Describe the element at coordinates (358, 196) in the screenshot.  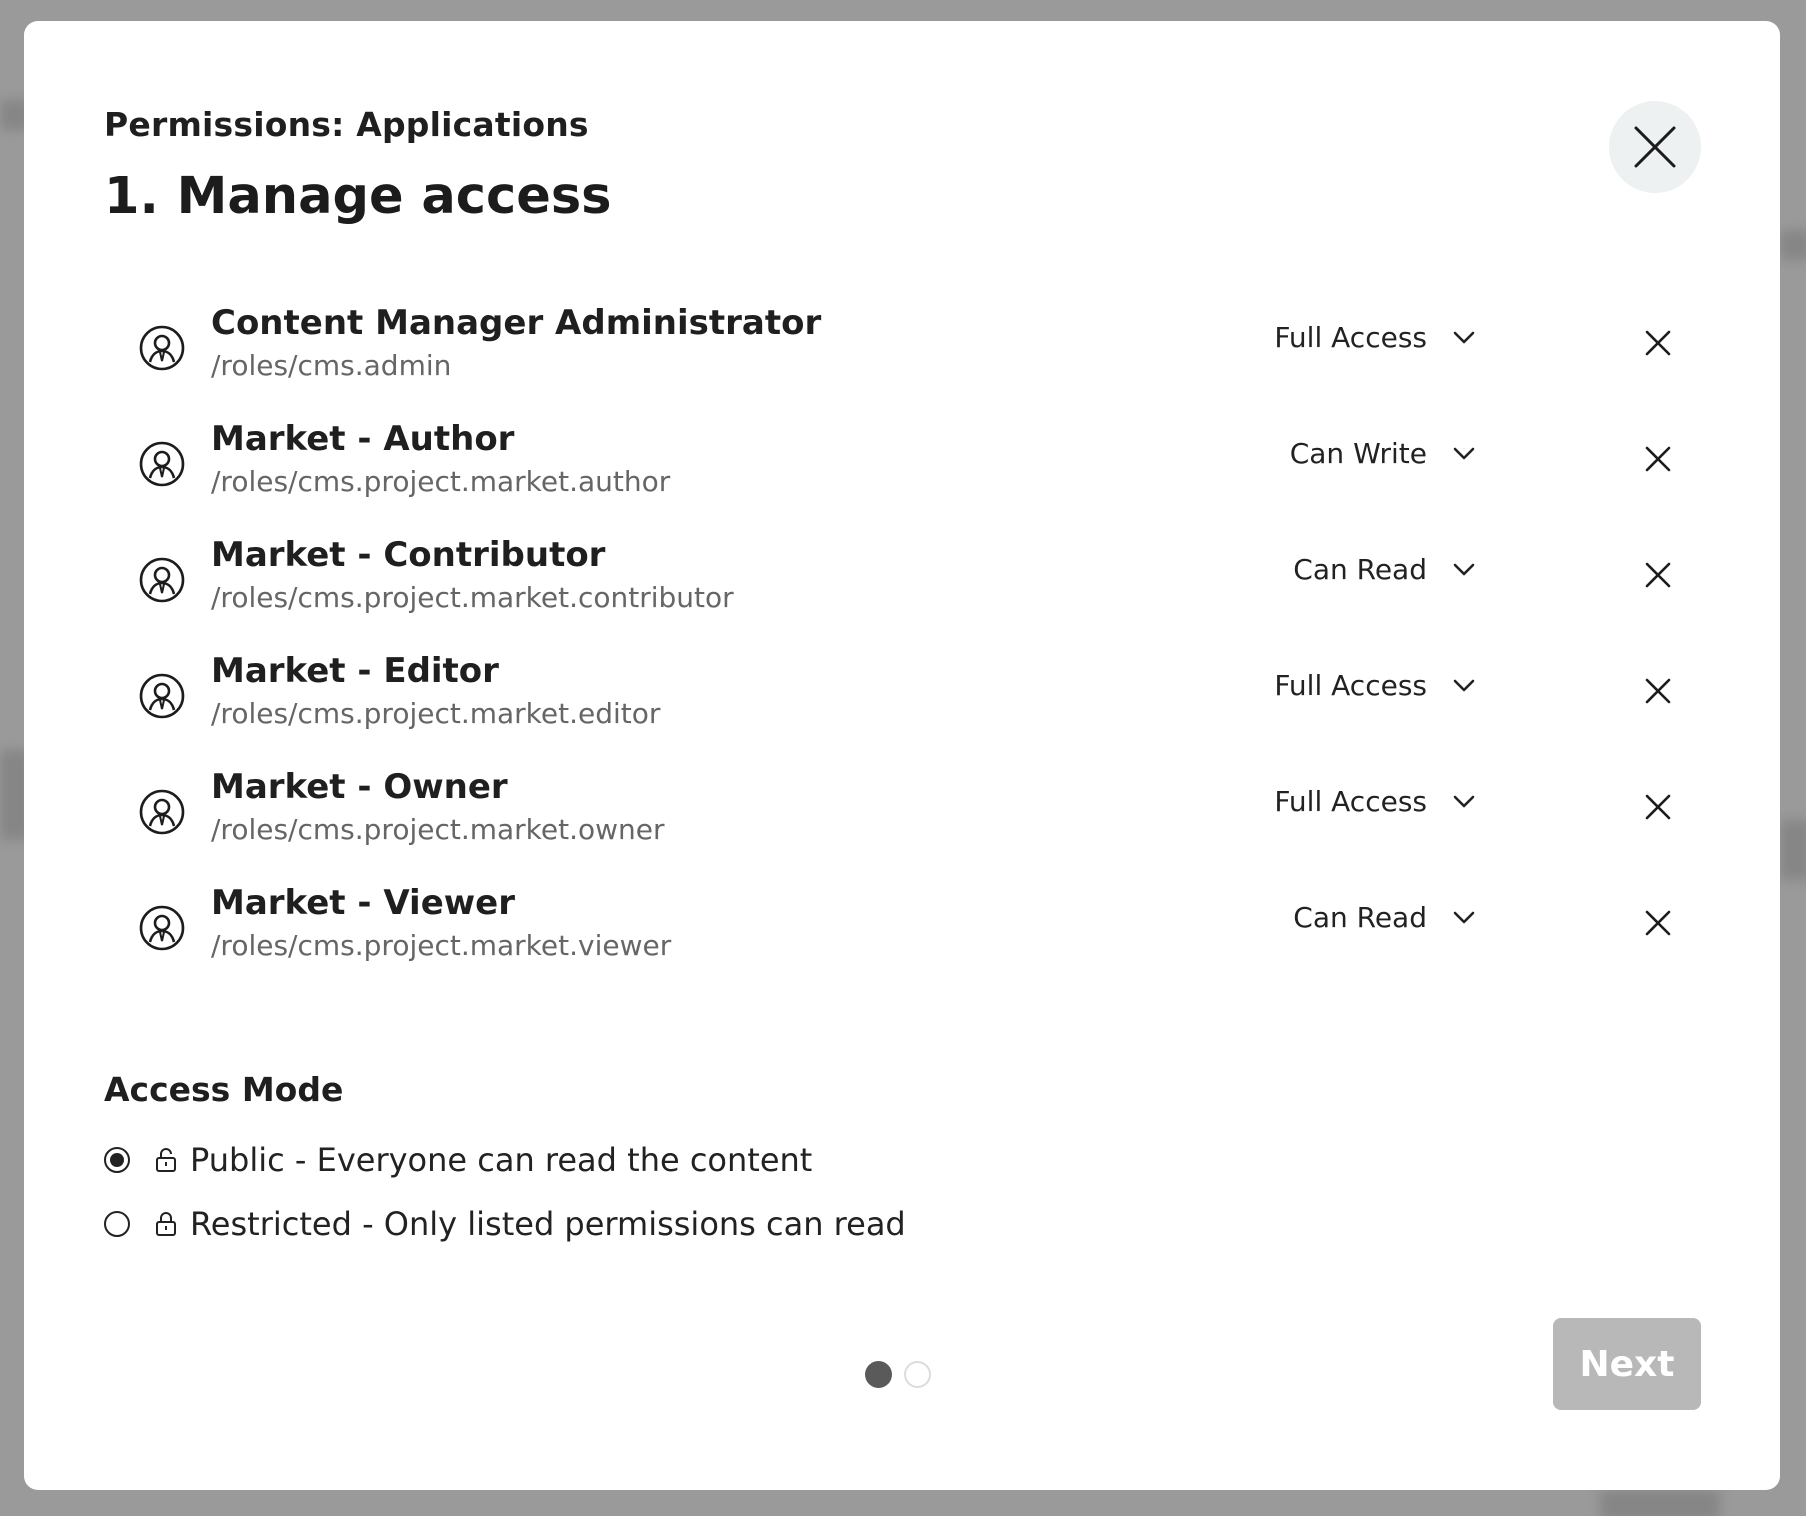
I see `dialog-title: 1. Manage access` at that location.